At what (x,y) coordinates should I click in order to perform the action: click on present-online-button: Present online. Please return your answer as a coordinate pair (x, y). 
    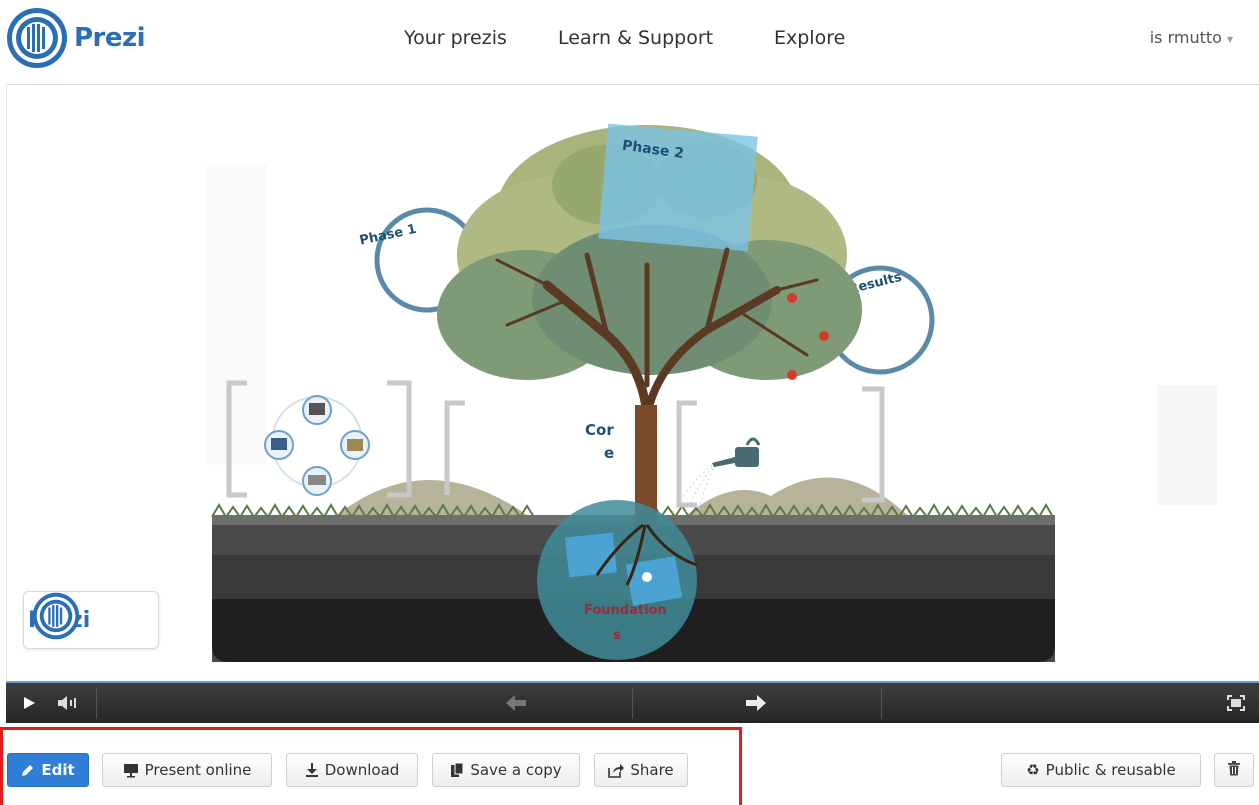
    Looking at the image, I should click on (187, 770).